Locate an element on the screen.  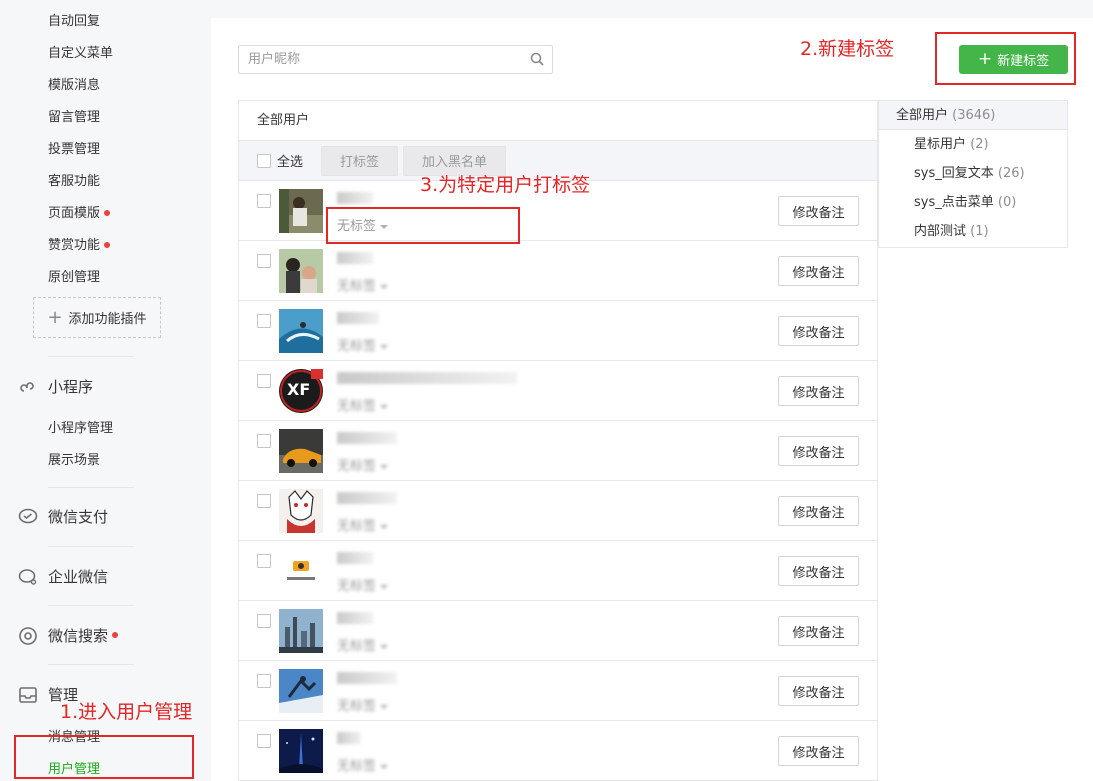
sidebar-item-vote-management: 投票管理 is located at coordinates (74, 147).